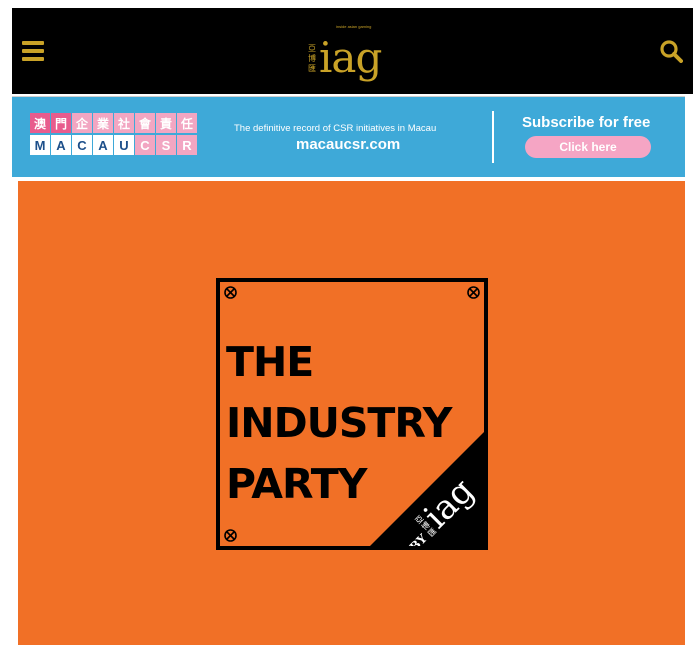 The width and height of the screenshot is (697, 645). What do you see at coordinates (312, 58) in the screenshot?
I see `logo-chinese-chars: 亞 博 匯` at bounding box center [312, 58].